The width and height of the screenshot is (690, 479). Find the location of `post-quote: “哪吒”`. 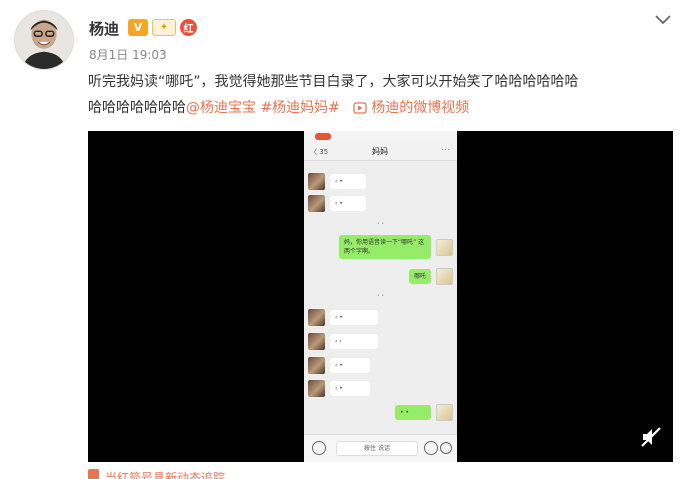

post-quote: “哪吒” is located at coordinates (179, 82).